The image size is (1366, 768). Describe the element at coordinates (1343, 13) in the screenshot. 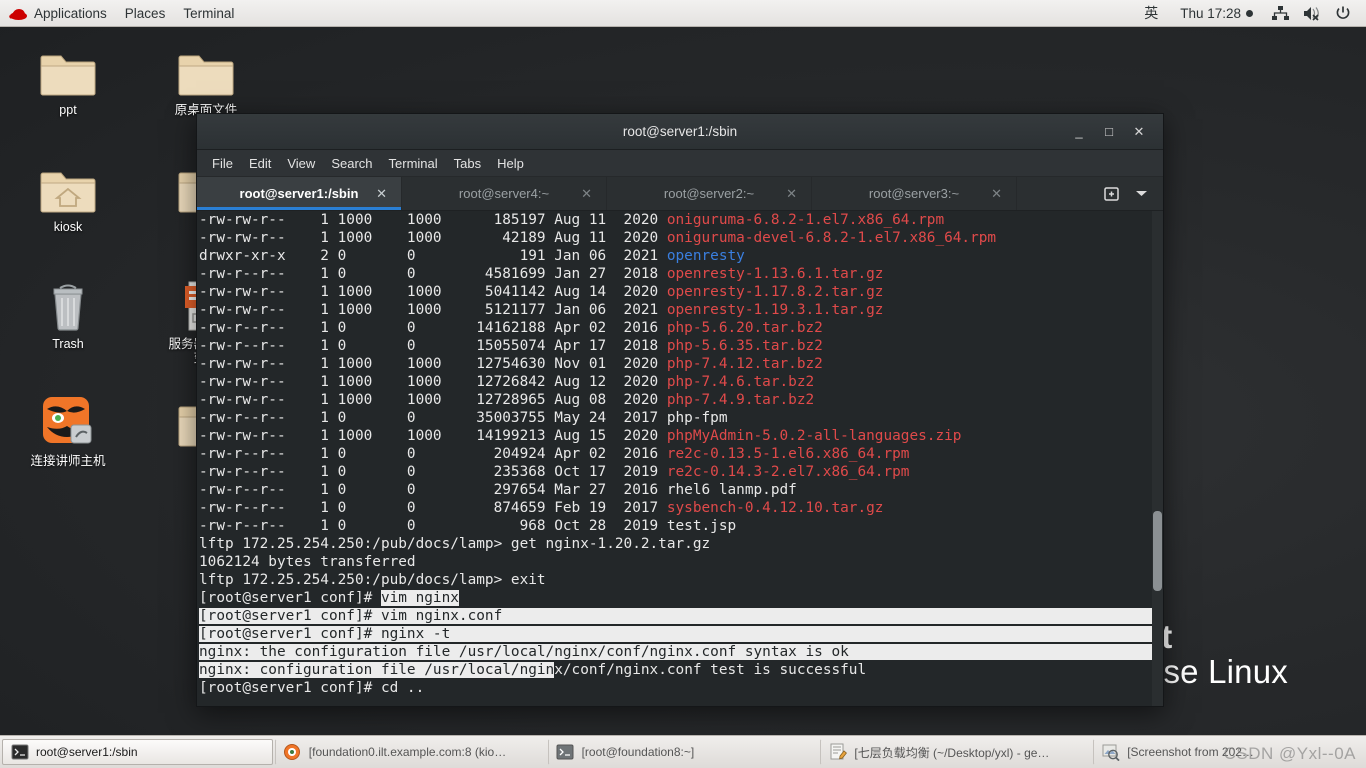

I see `power-icon` at that location.